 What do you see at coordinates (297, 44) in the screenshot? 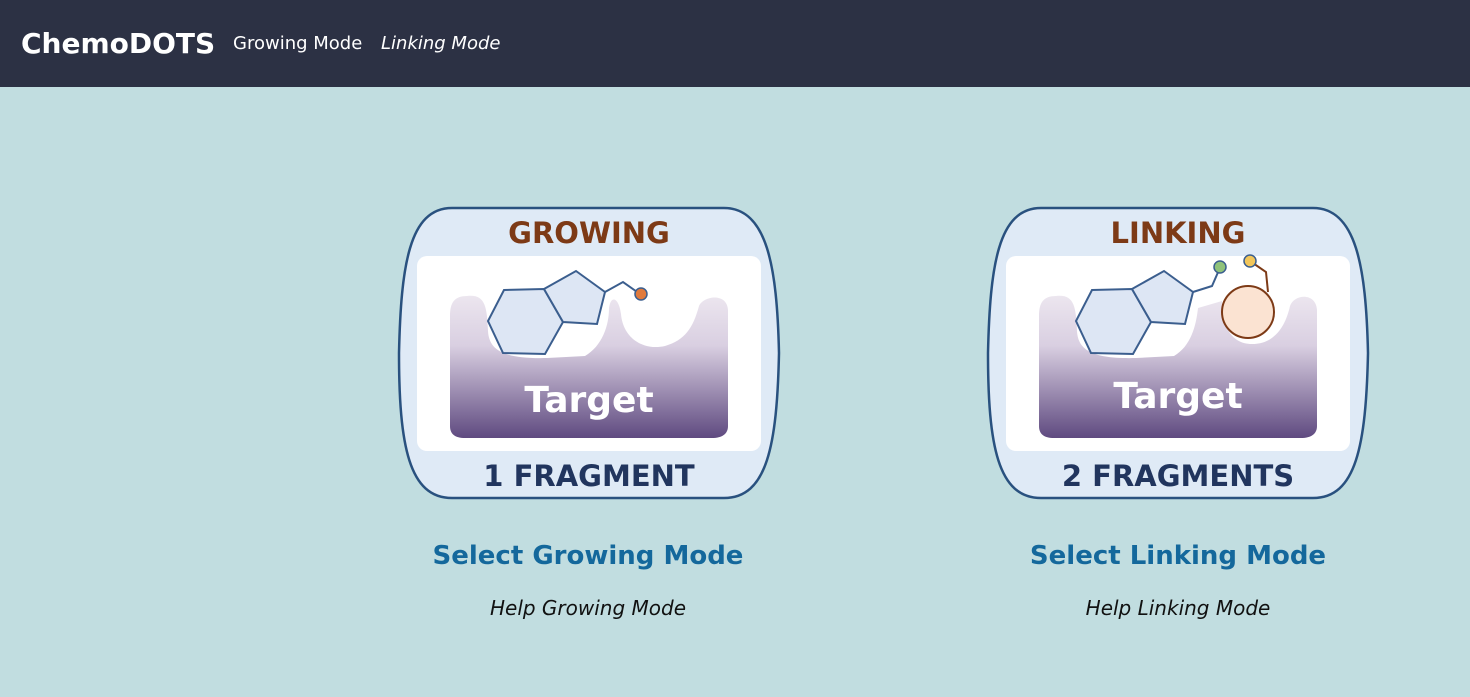
I see `nav-growing-mode: Growing Mode` at bounding box center [297, 44].